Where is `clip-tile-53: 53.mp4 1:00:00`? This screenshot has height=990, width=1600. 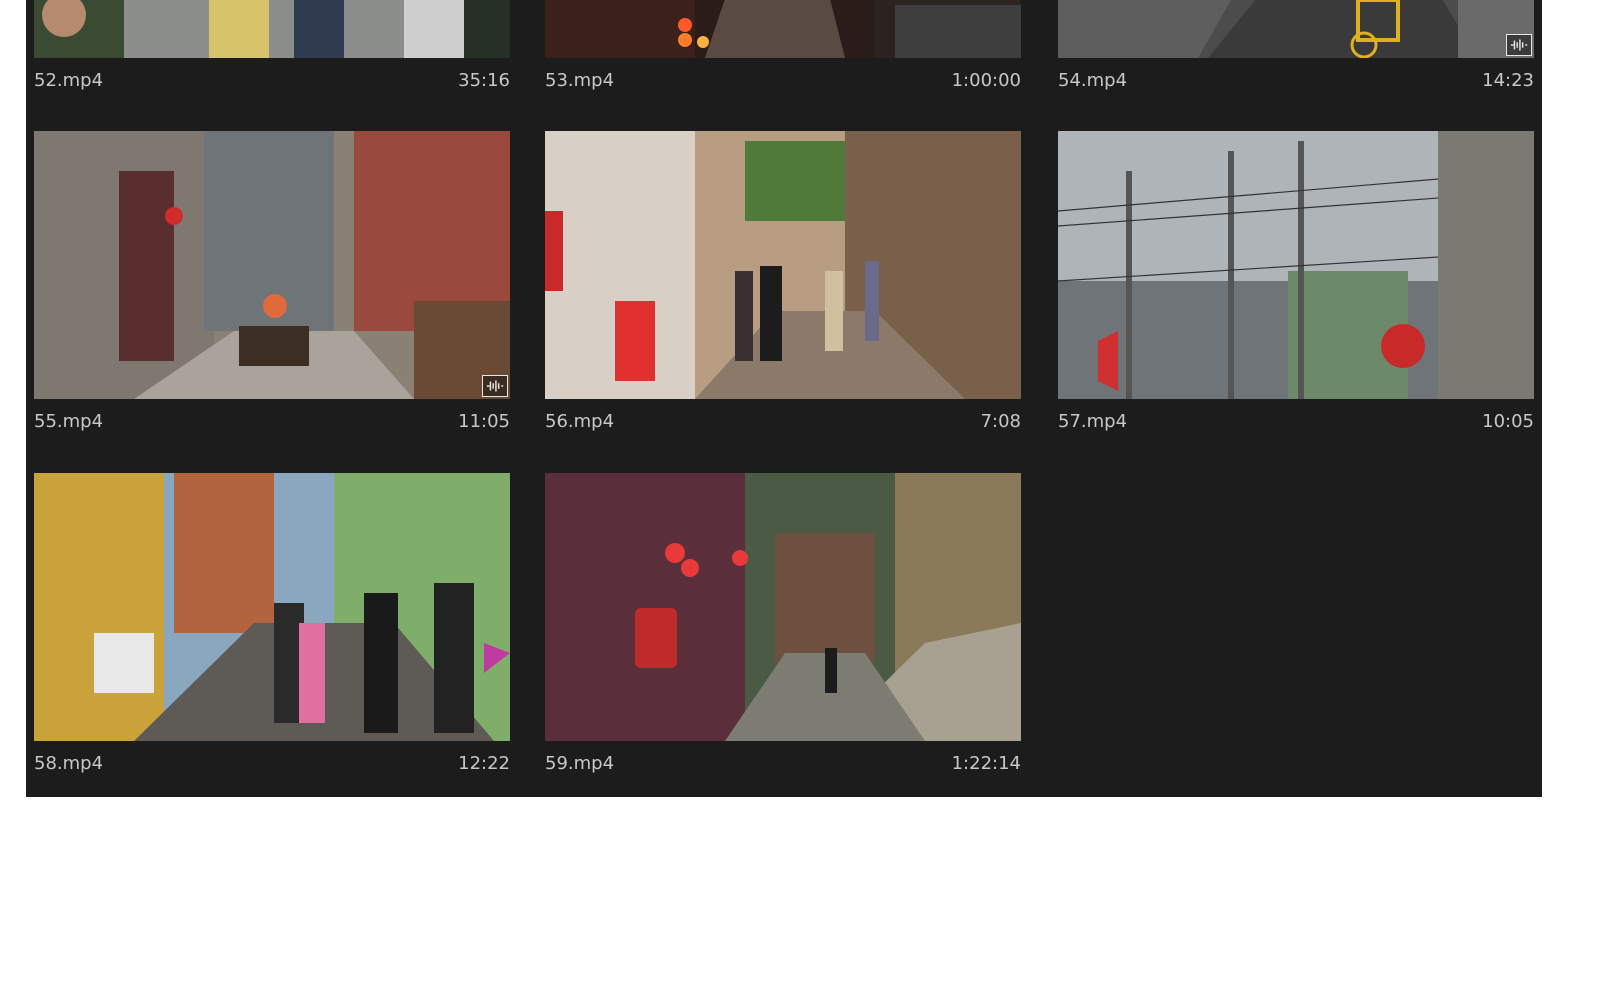 clip-tile-53: 53.mp4 1:00:00 is located at coordinates (783, 50).